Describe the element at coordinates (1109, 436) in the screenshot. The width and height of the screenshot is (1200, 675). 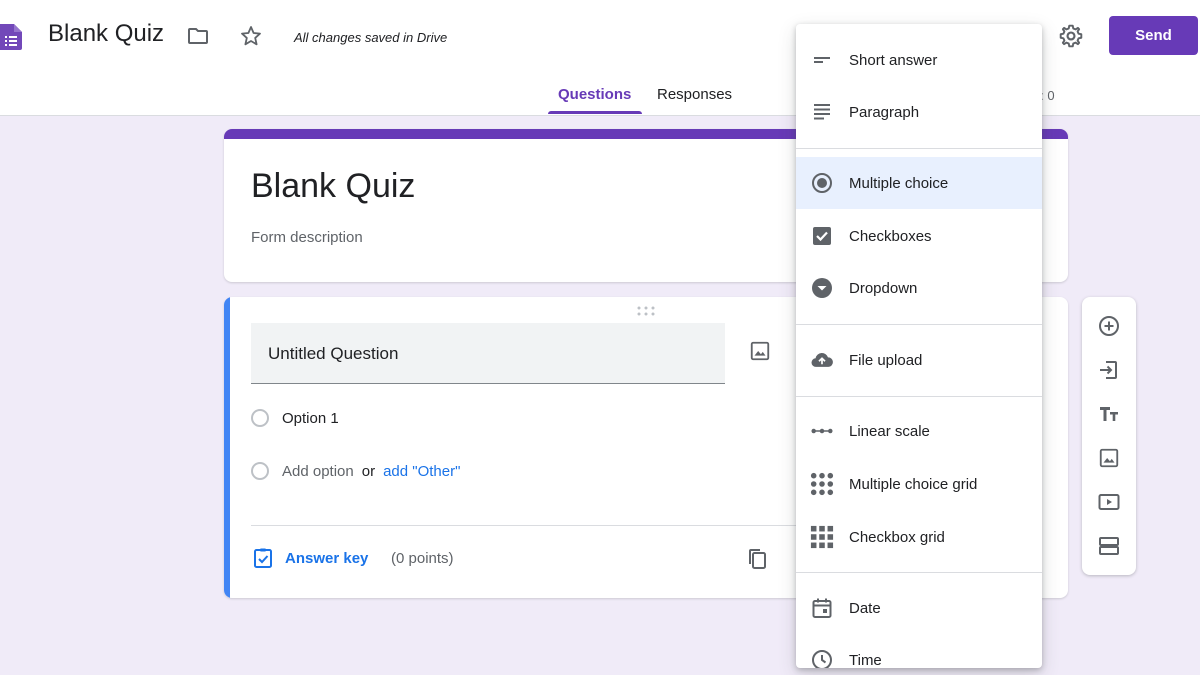
I see `floating-toolbar` at that location.